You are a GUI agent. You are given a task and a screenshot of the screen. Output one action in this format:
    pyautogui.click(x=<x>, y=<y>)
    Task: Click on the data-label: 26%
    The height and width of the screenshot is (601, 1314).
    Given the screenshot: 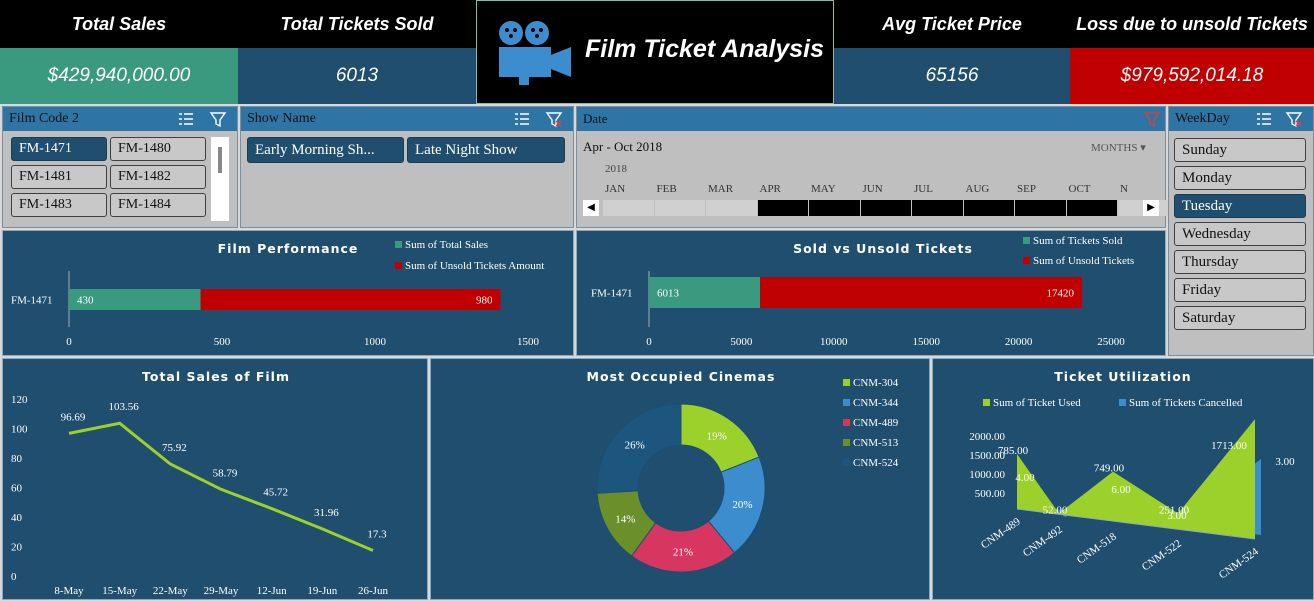 What is the action you would take?
    pyautogui.click(x=635, y=446)
    